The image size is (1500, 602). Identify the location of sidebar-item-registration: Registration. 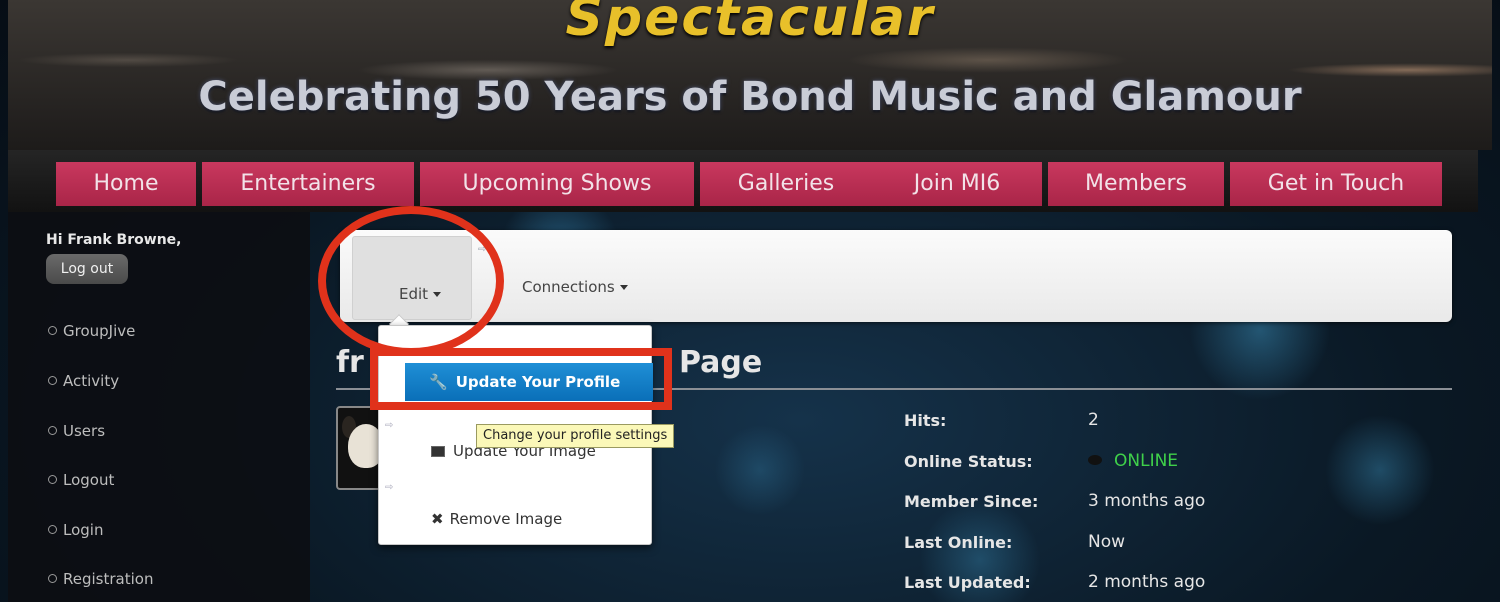
(100, 579).